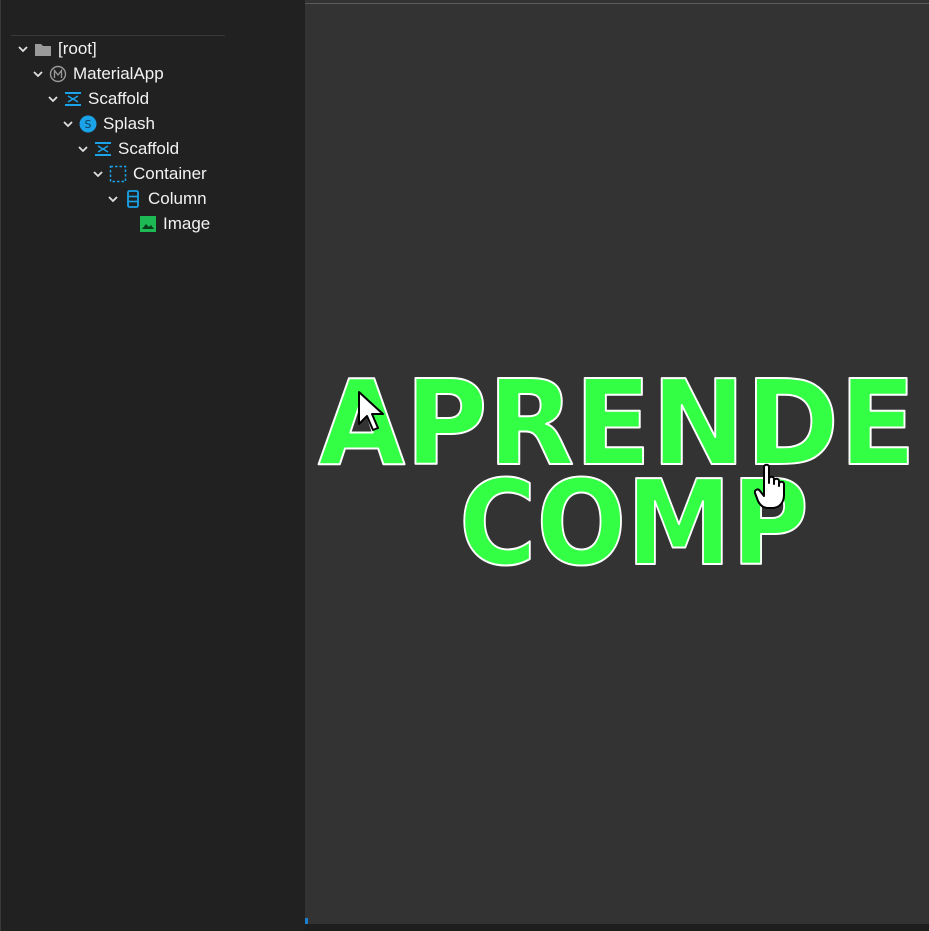 The width and height of the screenshot is (929, 931). What do you see at coordinates (77, 48) in the screenshot?
I see `tree-item-label: [root]` at bounding box center [77, 48].